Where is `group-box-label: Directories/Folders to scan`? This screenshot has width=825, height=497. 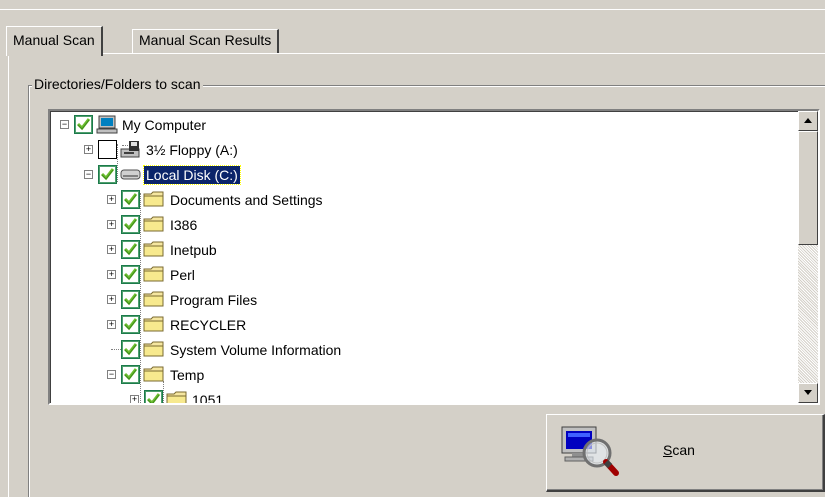
group-box-label: Directories/Folders to scan is located at coordinates (117, 84).